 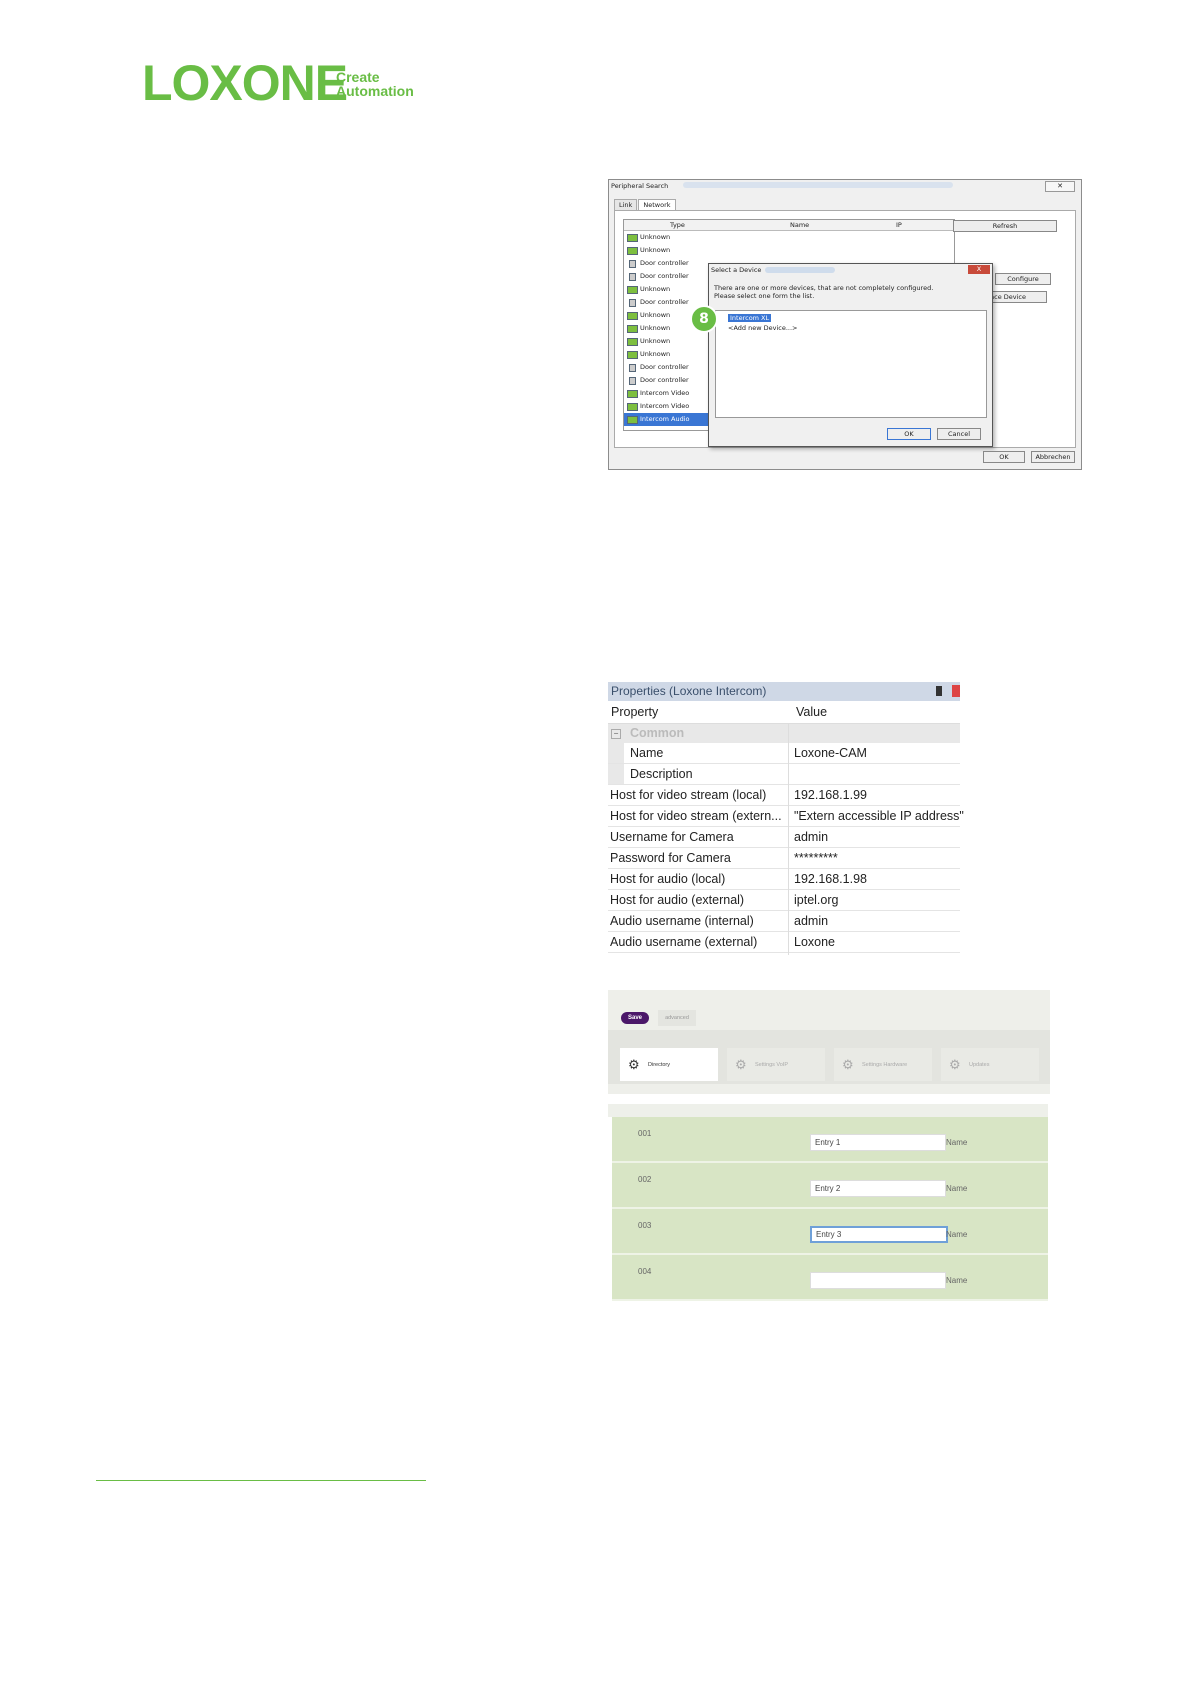 What do you see at coordinates (1005, 226) in the screenshot?
I see `refresh-button: Refresh` at bounding box center [1005, 226].